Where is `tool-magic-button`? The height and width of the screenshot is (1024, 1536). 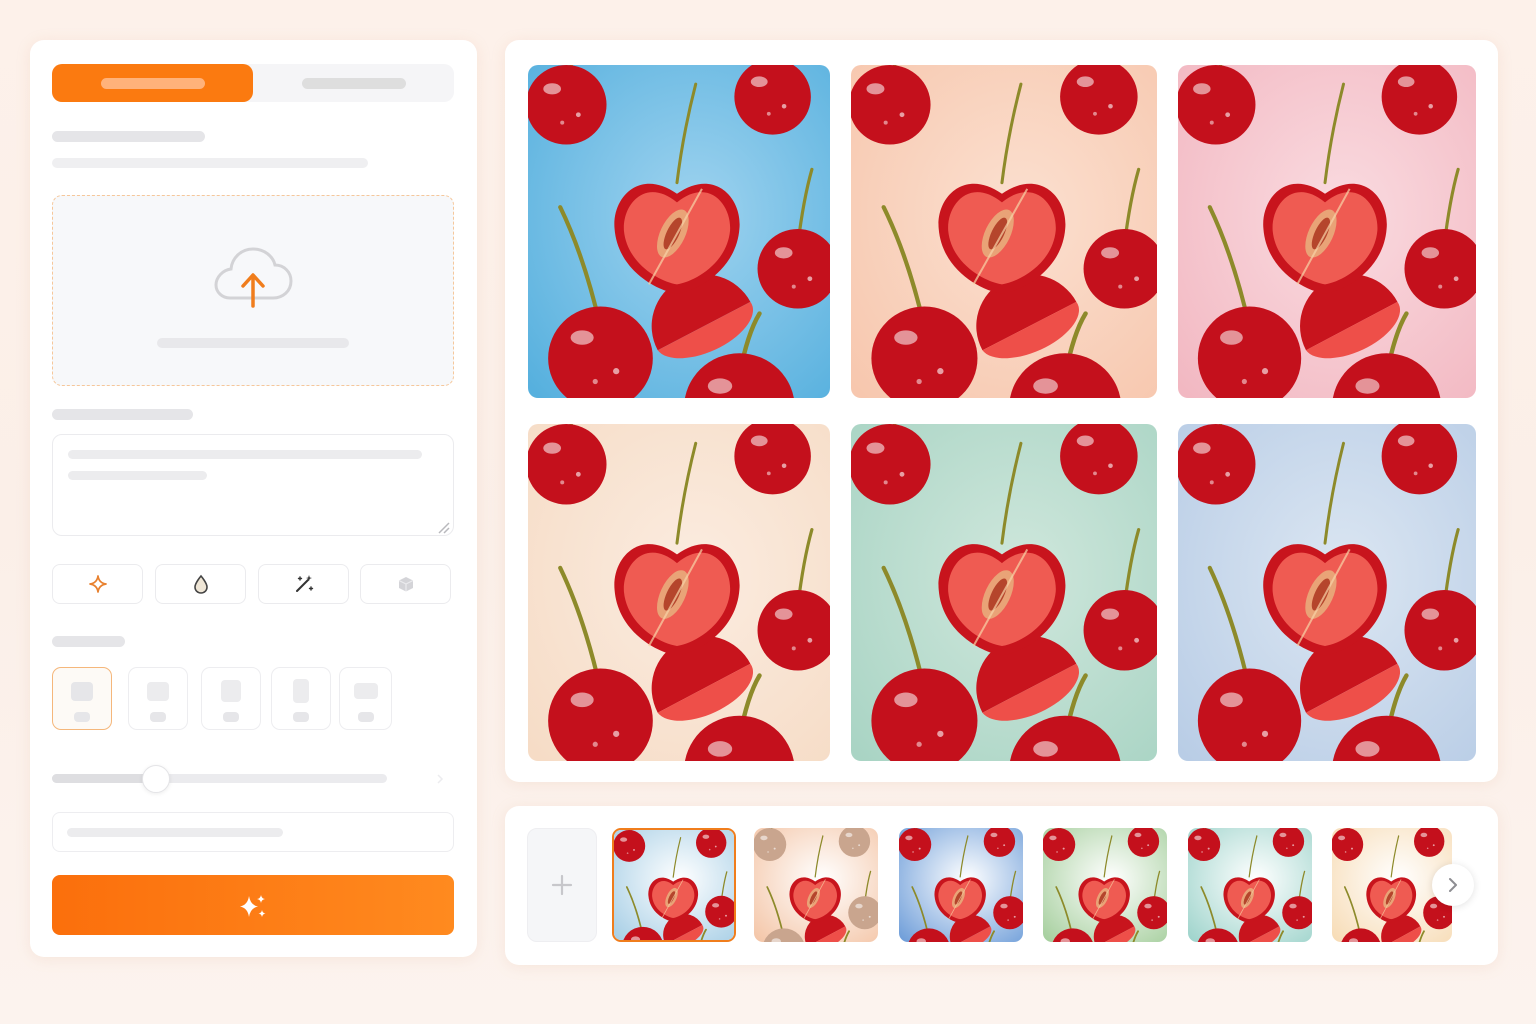 tool-magic-button is located at coordinates (303, 584).